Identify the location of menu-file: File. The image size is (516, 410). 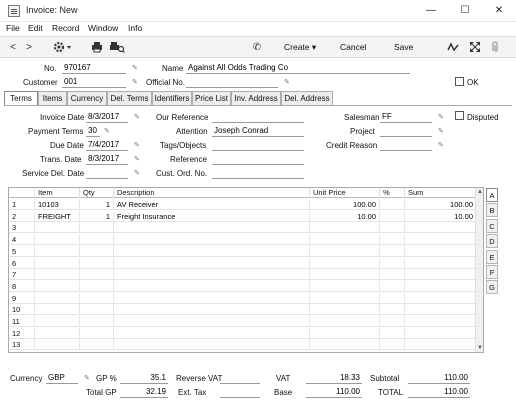
(13, 28).